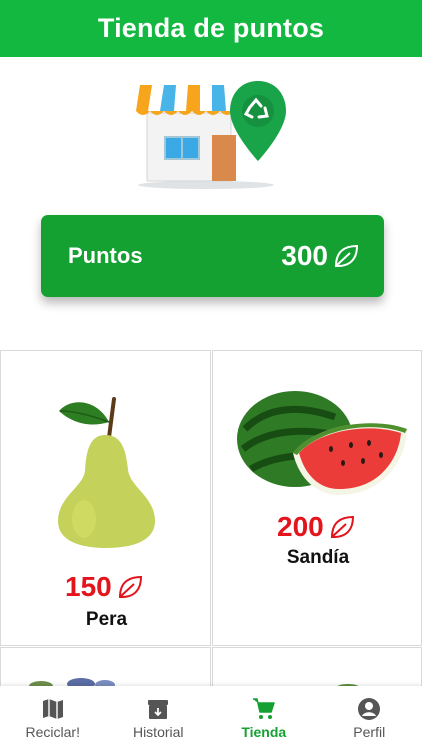  Describe the element at coordinates (106, 472) in the screenshot. I see `pear-image` at that location.